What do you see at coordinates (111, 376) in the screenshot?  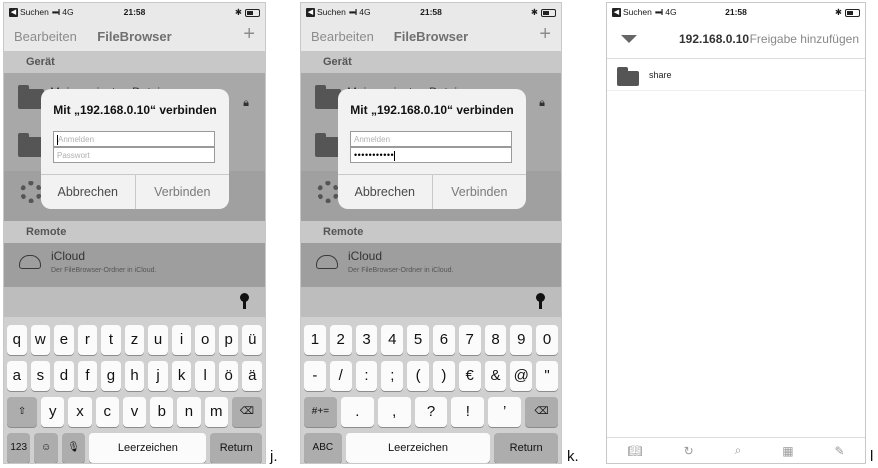 I see `key: g` at bounding box center [111, 376].